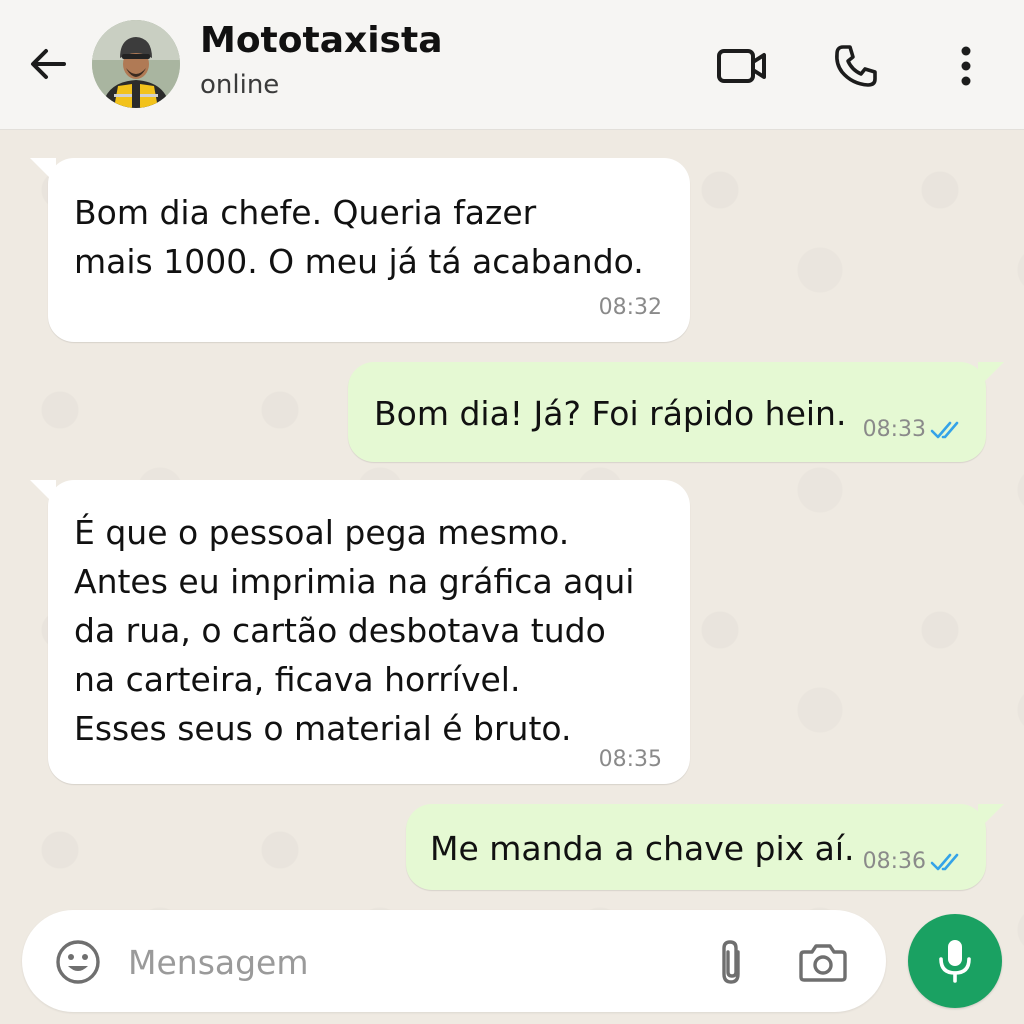  I want to click on emoji-icon, so click(78, 962).